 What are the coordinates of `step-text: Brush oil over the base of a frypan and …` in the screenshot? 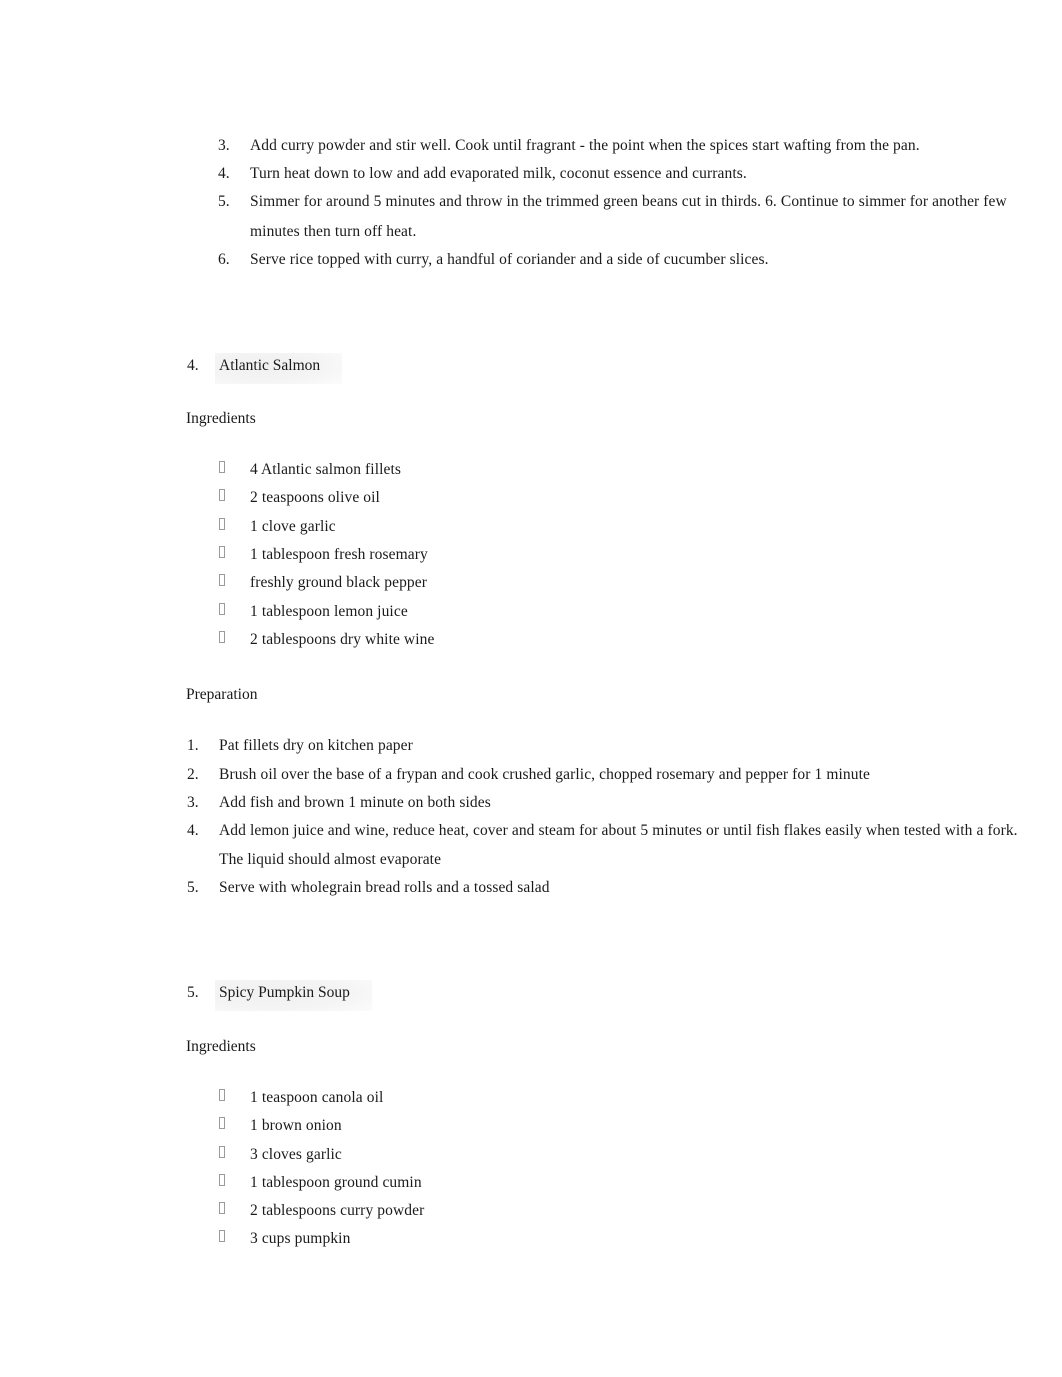 It's located at (544, 774).